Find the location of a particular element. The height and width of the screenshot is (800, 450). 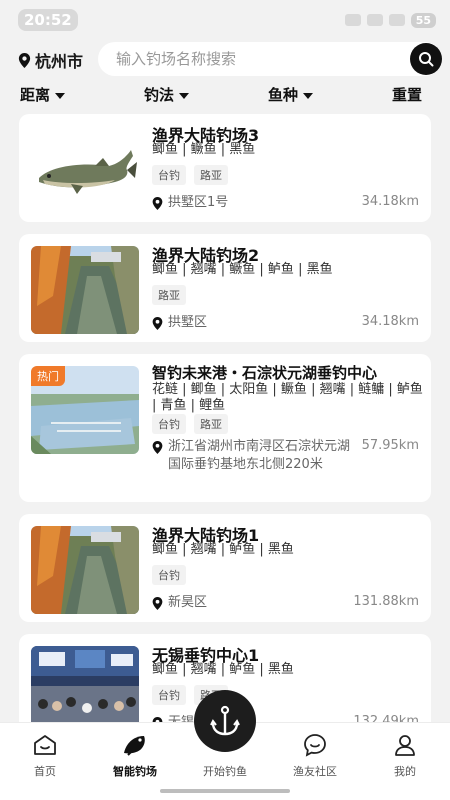

card-location: 拱墅区1号 is located at coordinates (190, 203).